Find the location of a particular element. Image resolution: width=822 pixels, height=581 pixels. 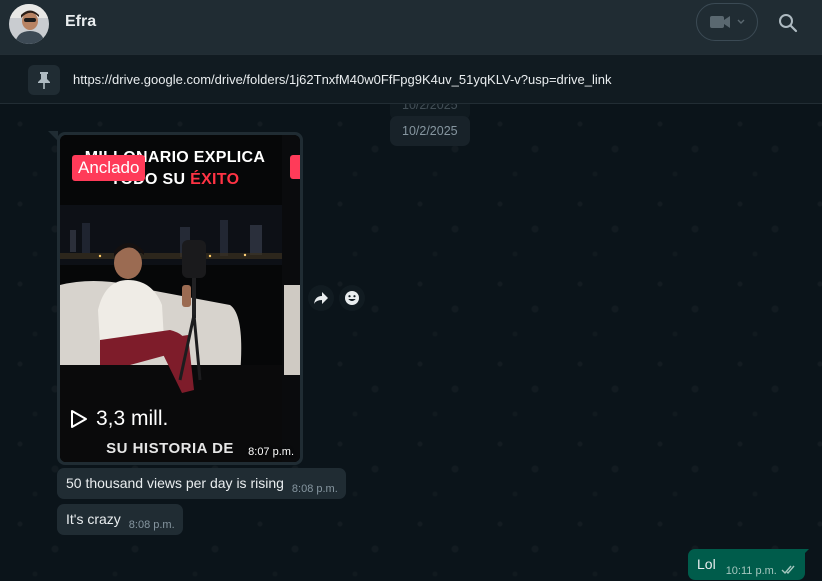

video-subheadline: SU HISTORIA DE is located at coordinates (170, 448).